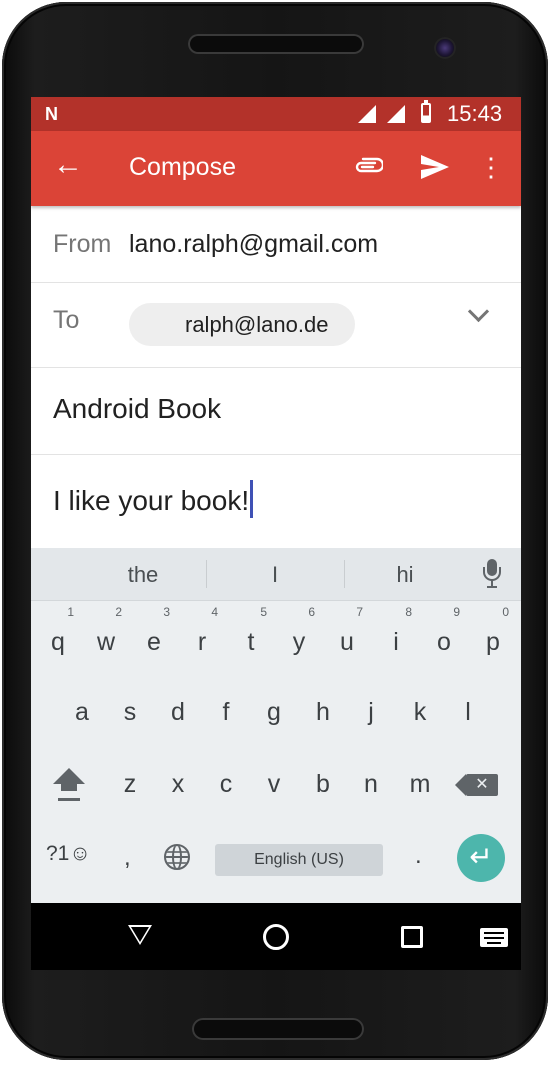  I want to click on wifi-signal-icon, so click(396, 114).